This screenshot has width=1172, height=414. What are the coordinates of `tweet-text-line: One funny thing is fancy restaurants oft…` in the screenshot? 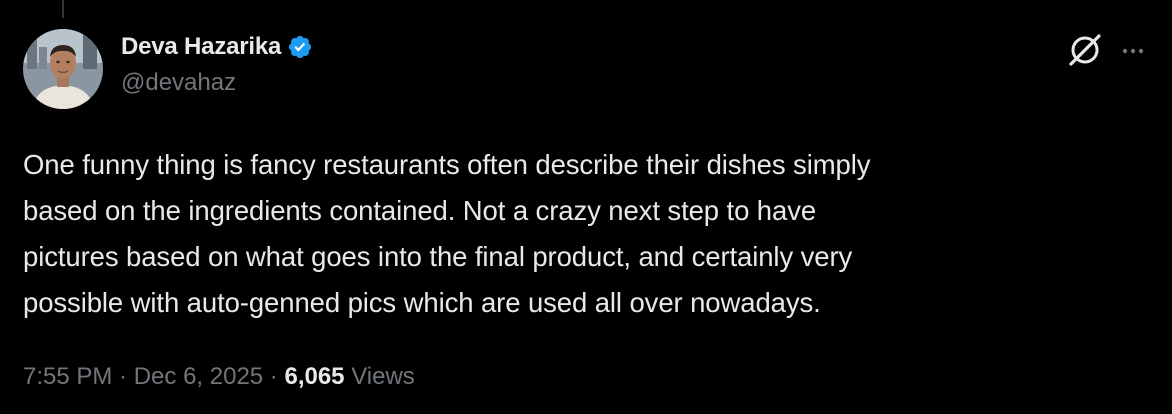 It's located at (447, 164).